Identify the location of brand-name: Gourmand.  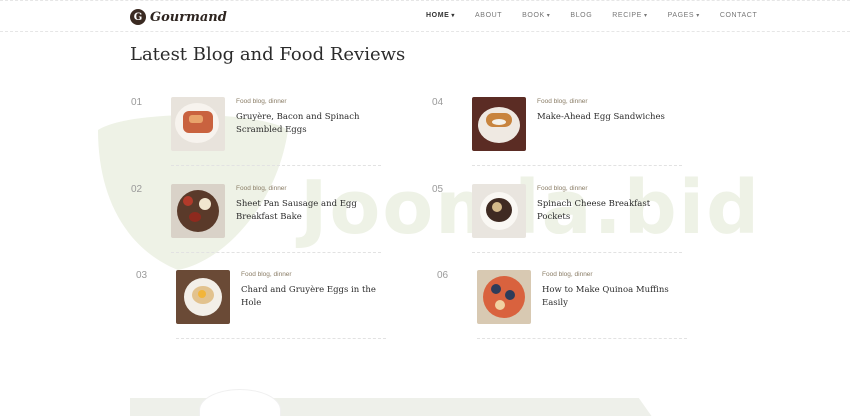
(188, 17).